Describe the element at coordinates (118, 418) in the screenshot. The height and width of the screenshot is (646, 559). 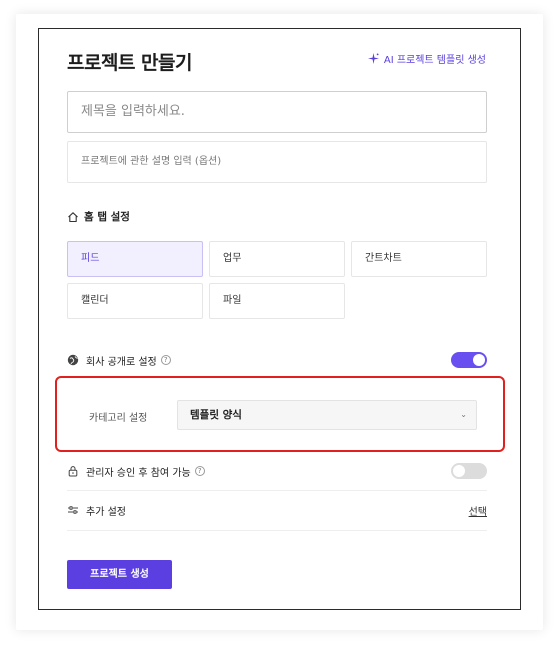
I see `category-label: 카테고리 설정` at that location.